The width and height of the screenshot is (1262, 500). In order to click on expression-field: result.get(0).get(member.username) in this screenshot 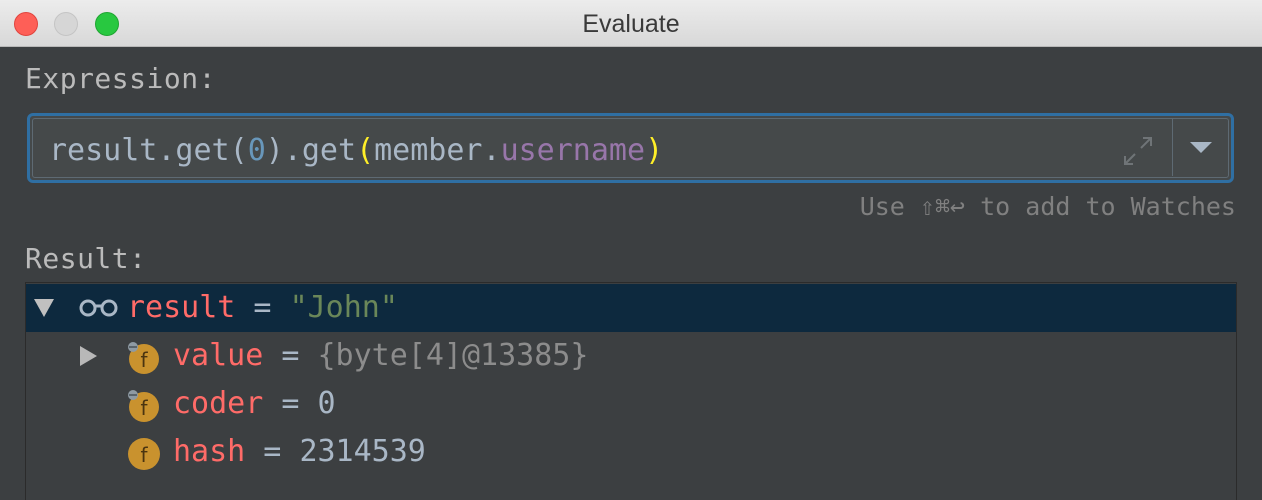, I will do `click(630, 148)`.